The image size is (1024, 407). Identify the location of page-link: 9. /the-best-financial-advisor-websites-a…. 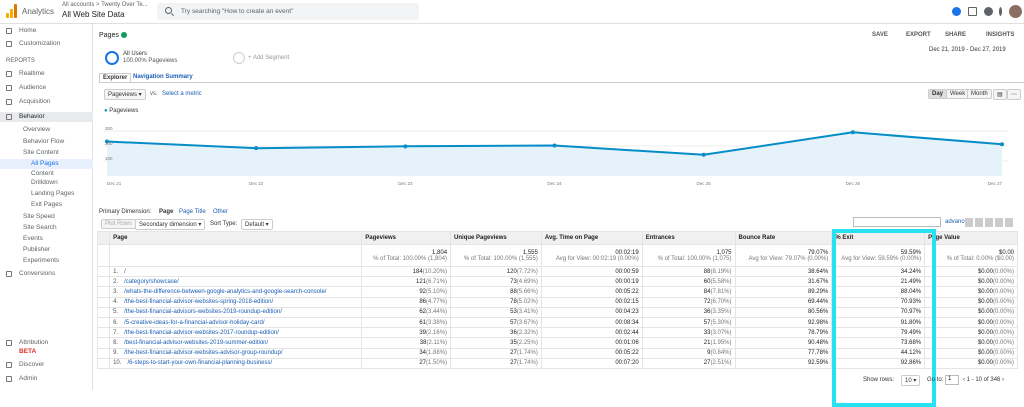
(236, 353).